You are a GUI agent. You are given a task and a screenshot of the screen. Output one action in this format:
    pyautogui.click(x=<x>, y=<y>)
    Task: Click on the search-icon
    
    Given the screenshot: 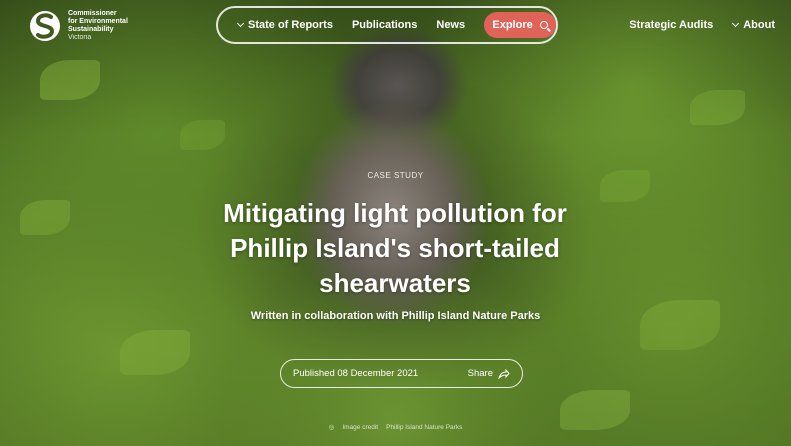 What is the action you would take?
    pyautogui.click(x=543, y=25)
    